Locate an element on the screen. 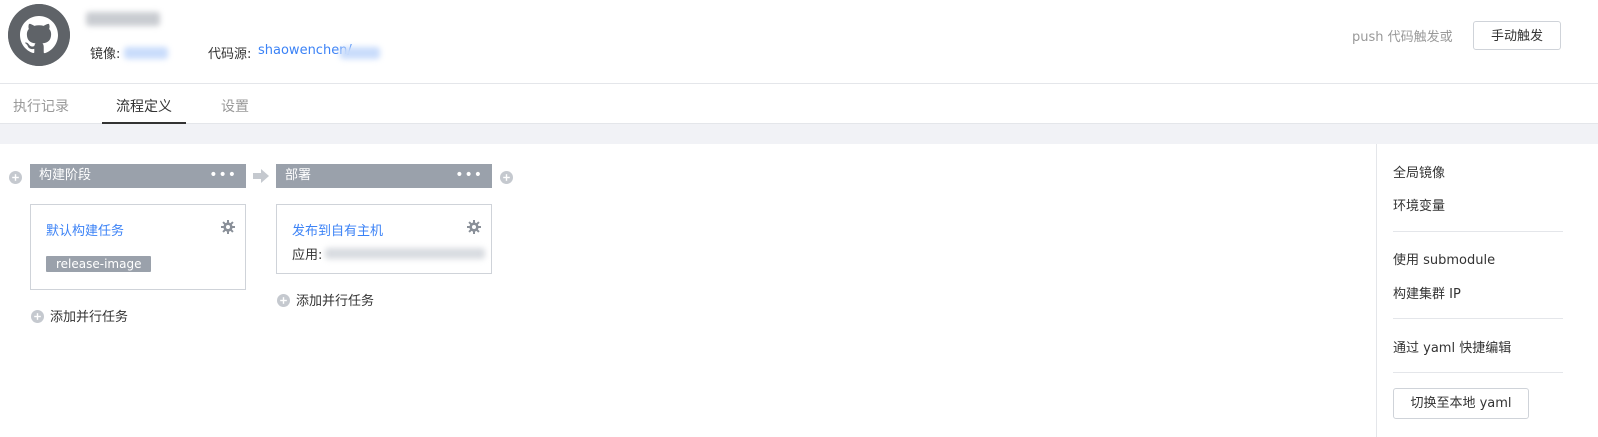  add-parallel-task-deploy: 添加并行任务 is located at coordinates (325, 299).